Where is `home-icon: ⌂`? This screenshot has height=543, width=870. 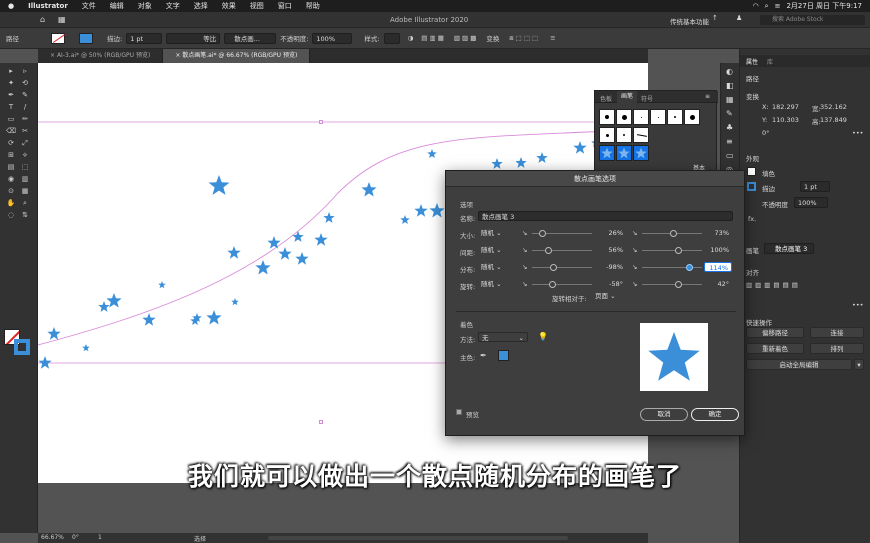
home-icon: ⌂ is located at coordinates (42, 19).